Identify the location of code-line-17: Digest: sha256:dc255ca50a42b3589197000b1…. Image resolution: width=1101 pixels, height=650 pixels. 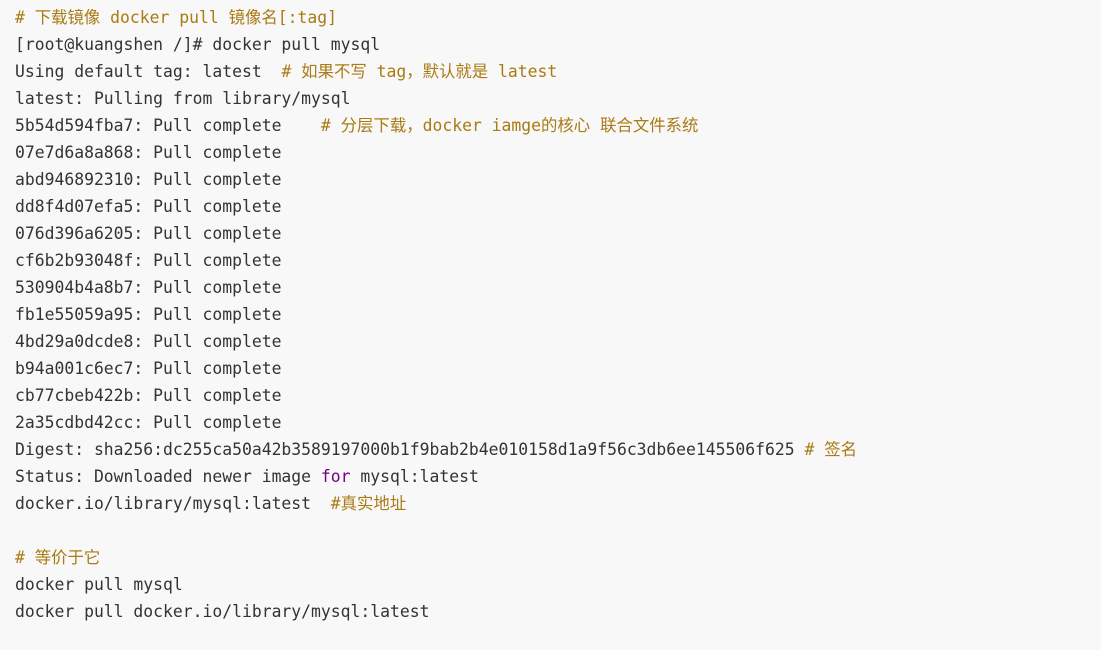
(558, 449).